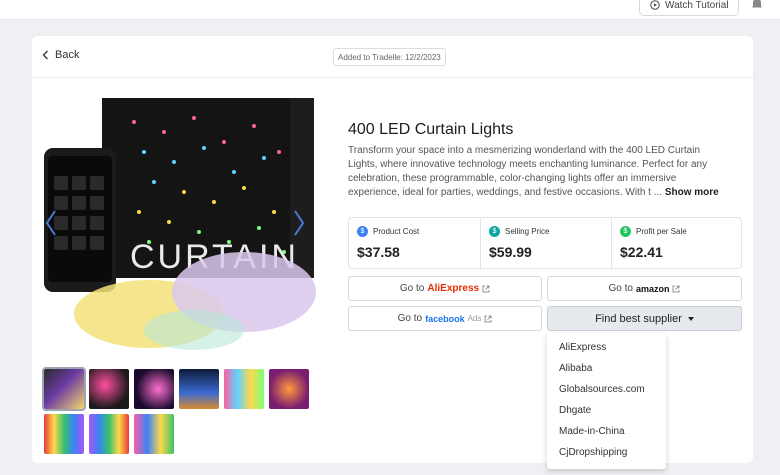 The image size is (780, 475). What do you see at coordinates (510, 252) in the screenshot?
I see `stat-value: $59.99` at bounding box center [510, 252].